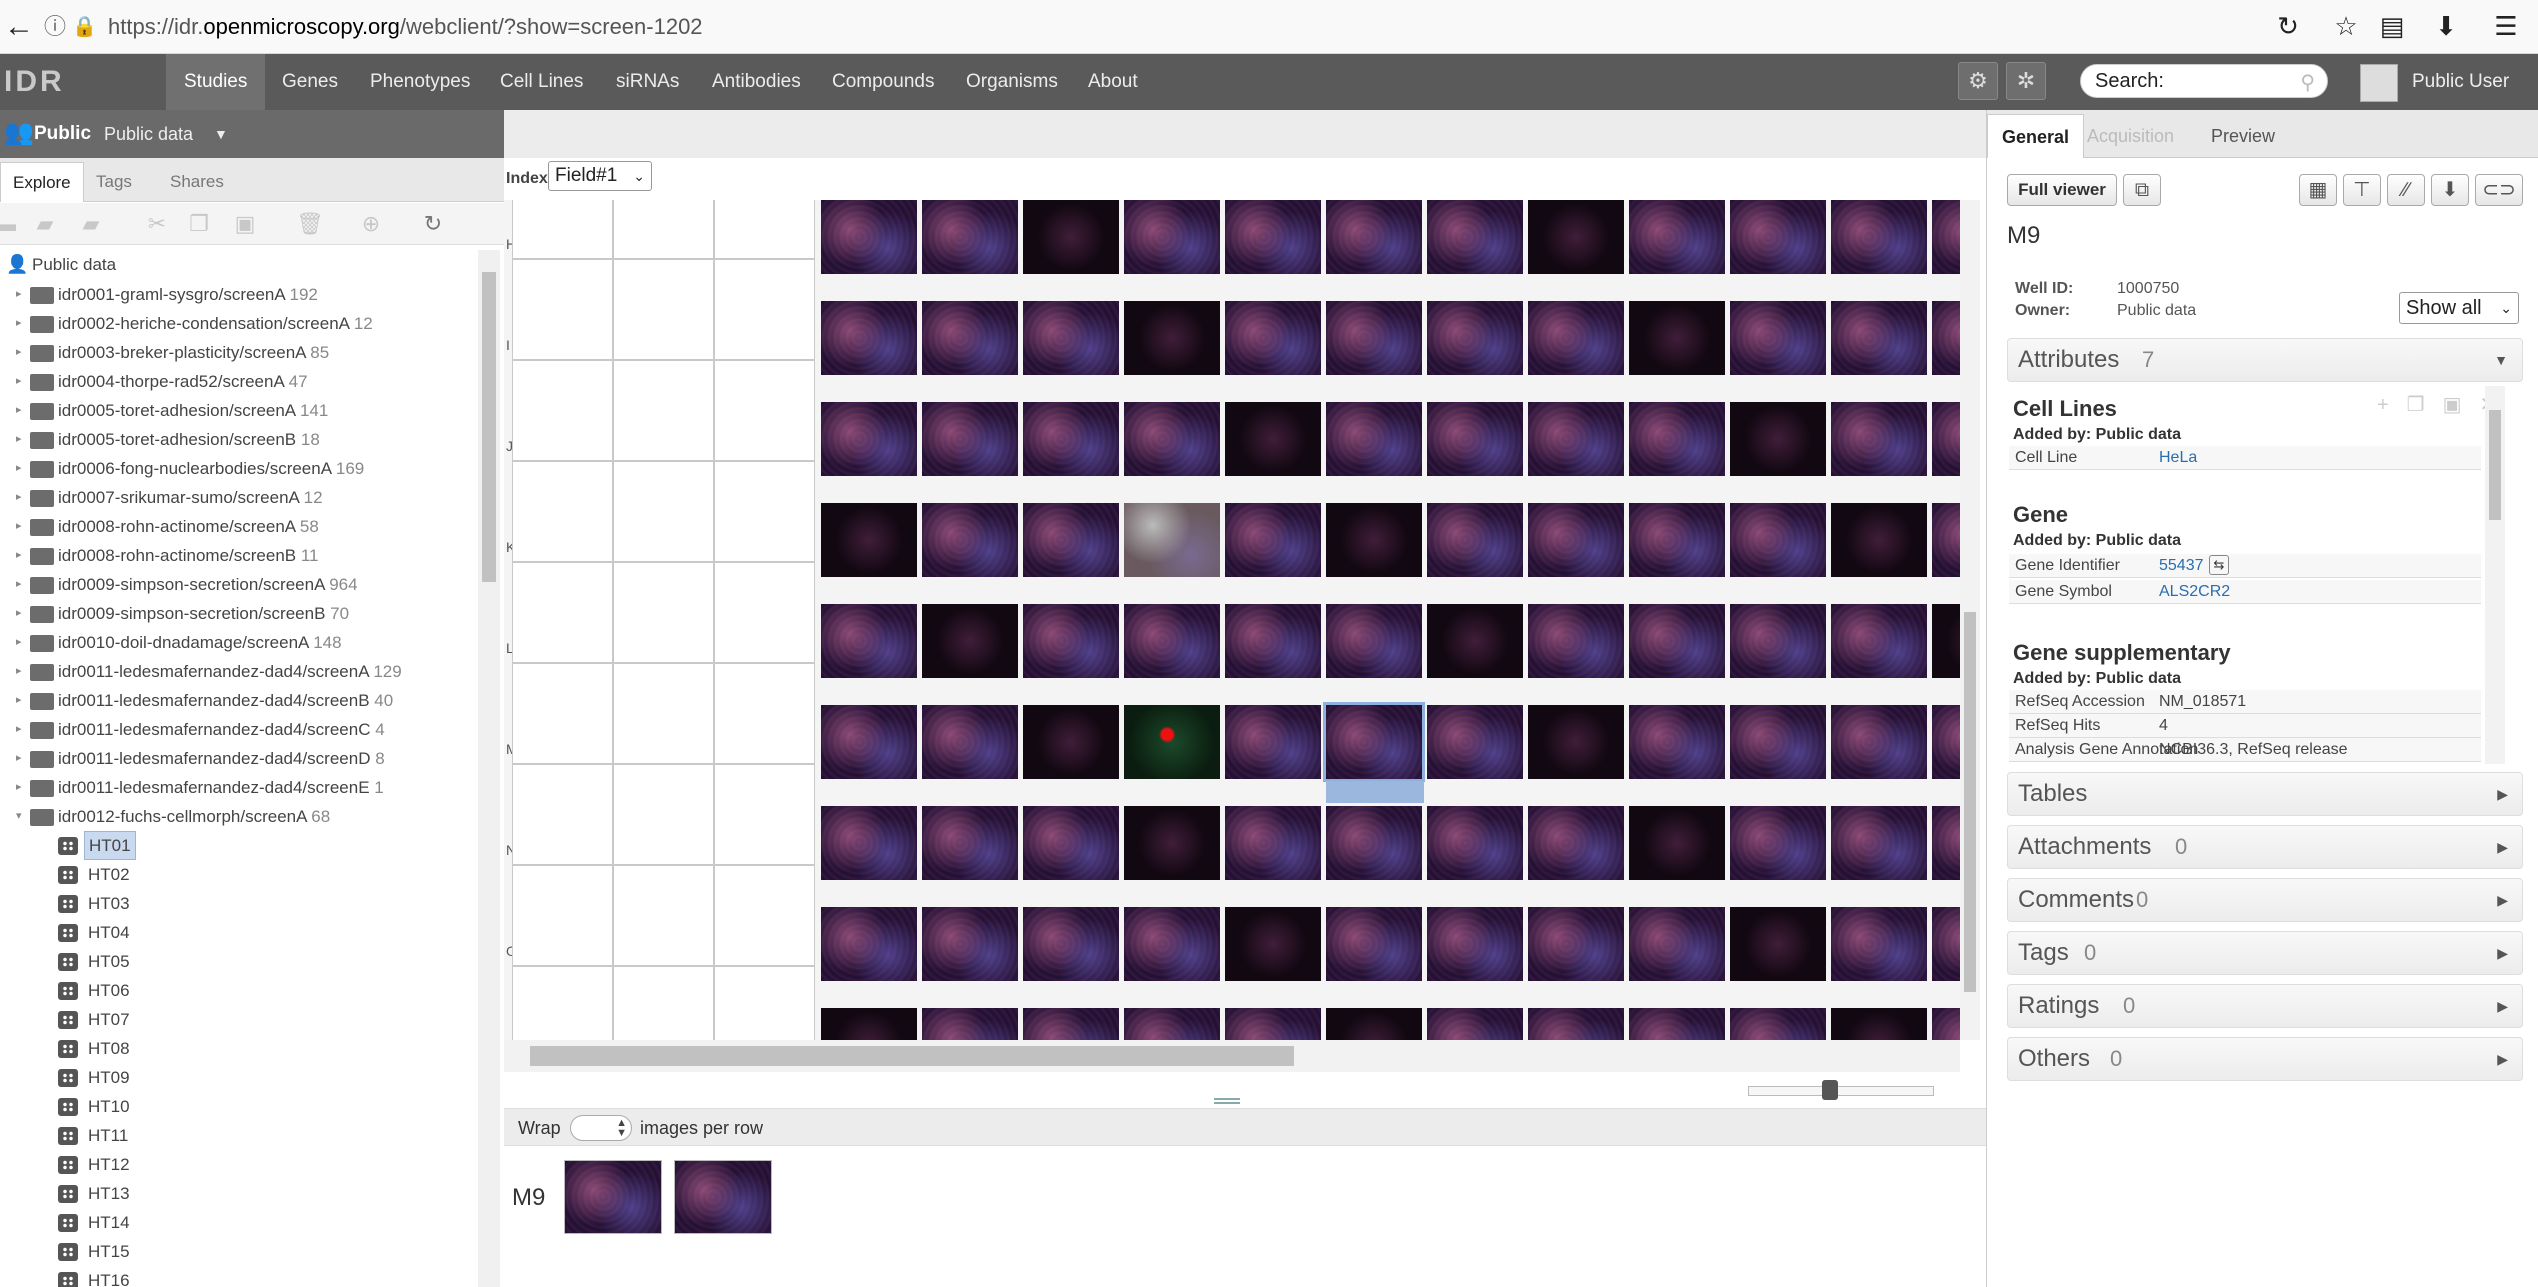 The height and width of the screenshot is (1287, 2538). I want to click on field-select: Field#1 ⌄, so click(600, 176).